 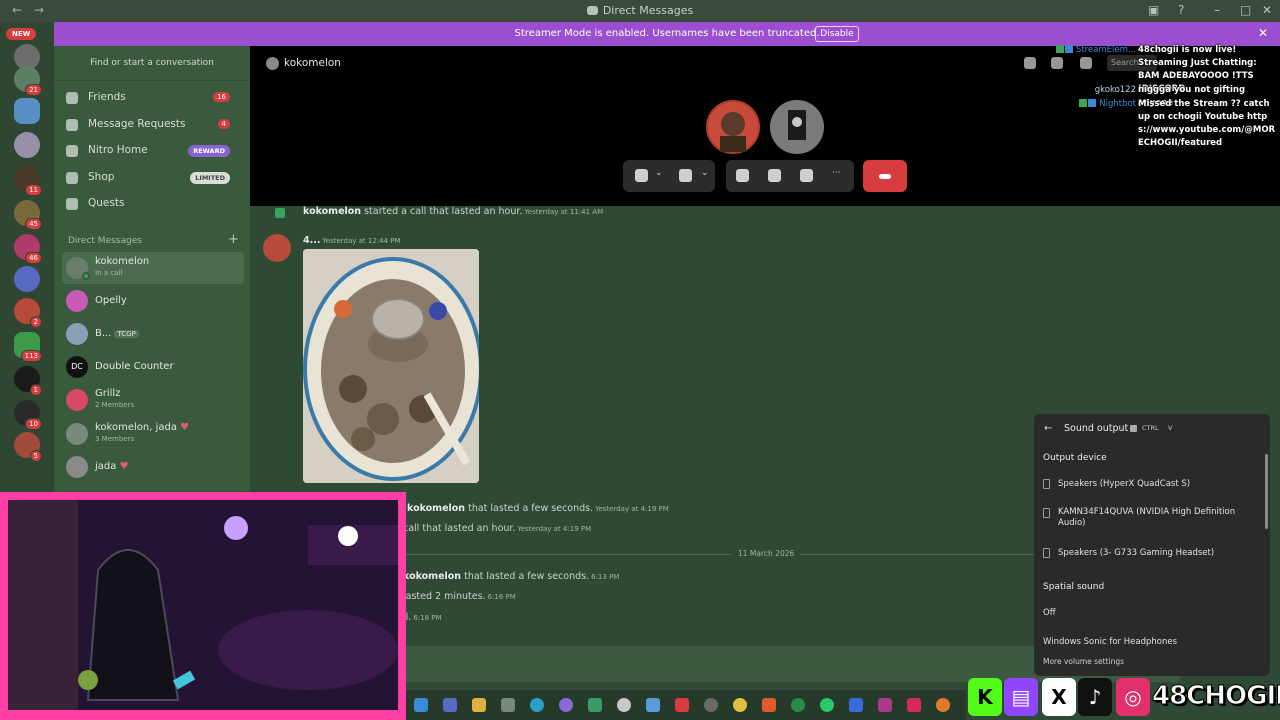 I want to click on search-input: Find or start a conversation, so click(x=152, y=63).